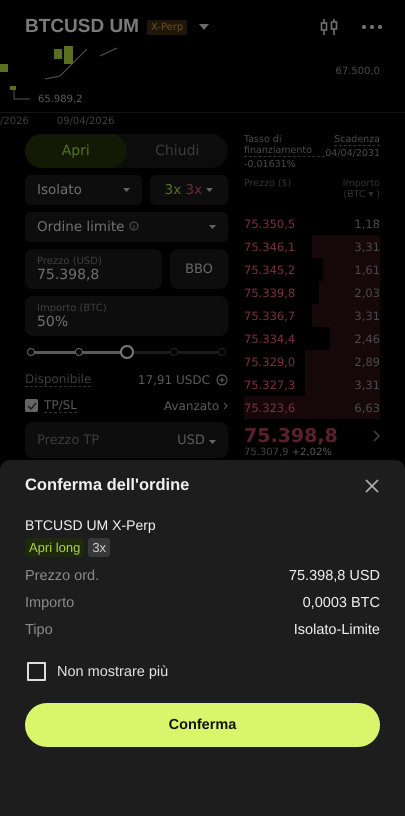 This screenshot has height=816, width=405. I want to click on ask-price: 75.345,2, so click(270, 269).